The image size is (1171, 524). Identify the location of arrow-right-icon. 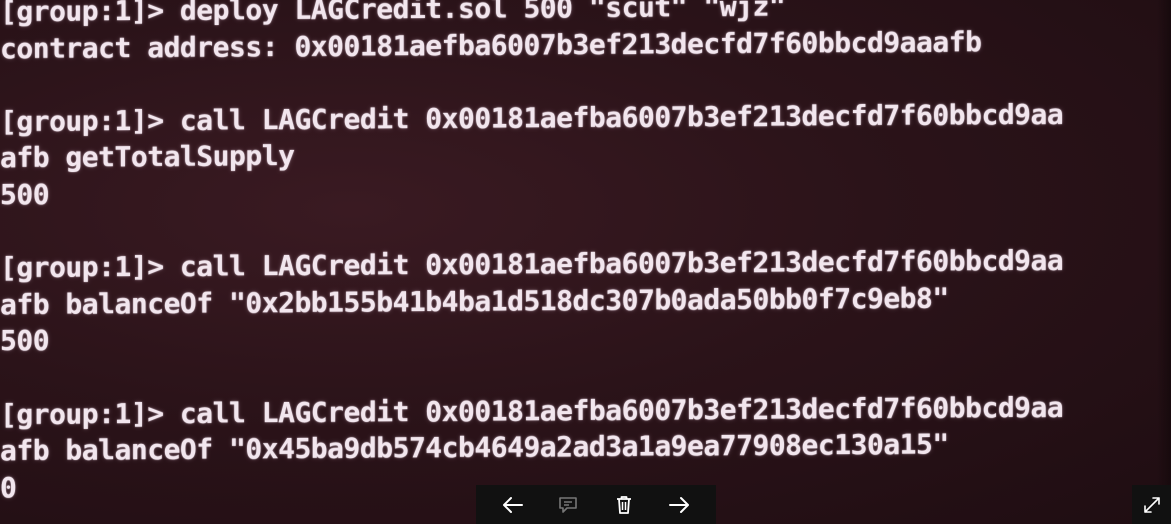
(679, 504).